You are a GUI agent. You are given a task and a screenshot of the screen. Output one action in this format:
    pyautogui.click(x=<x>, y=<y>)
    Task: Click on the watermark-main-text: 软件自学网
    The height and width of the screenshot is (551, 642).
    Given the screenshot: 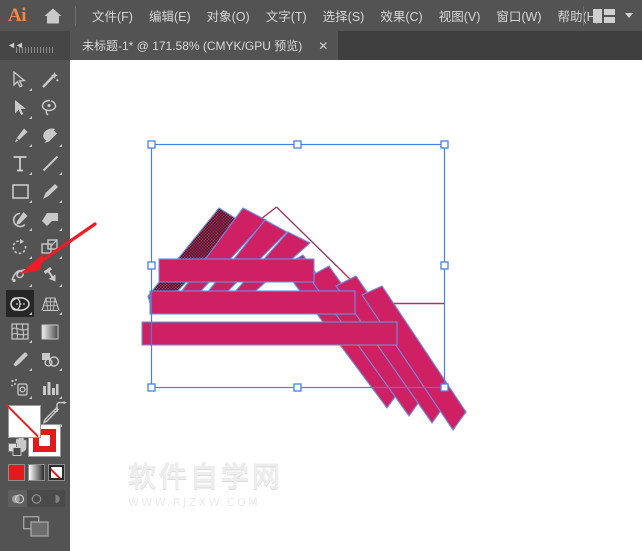 What is the action you would take?
    pyautogui.click(x=206, y=476)
    